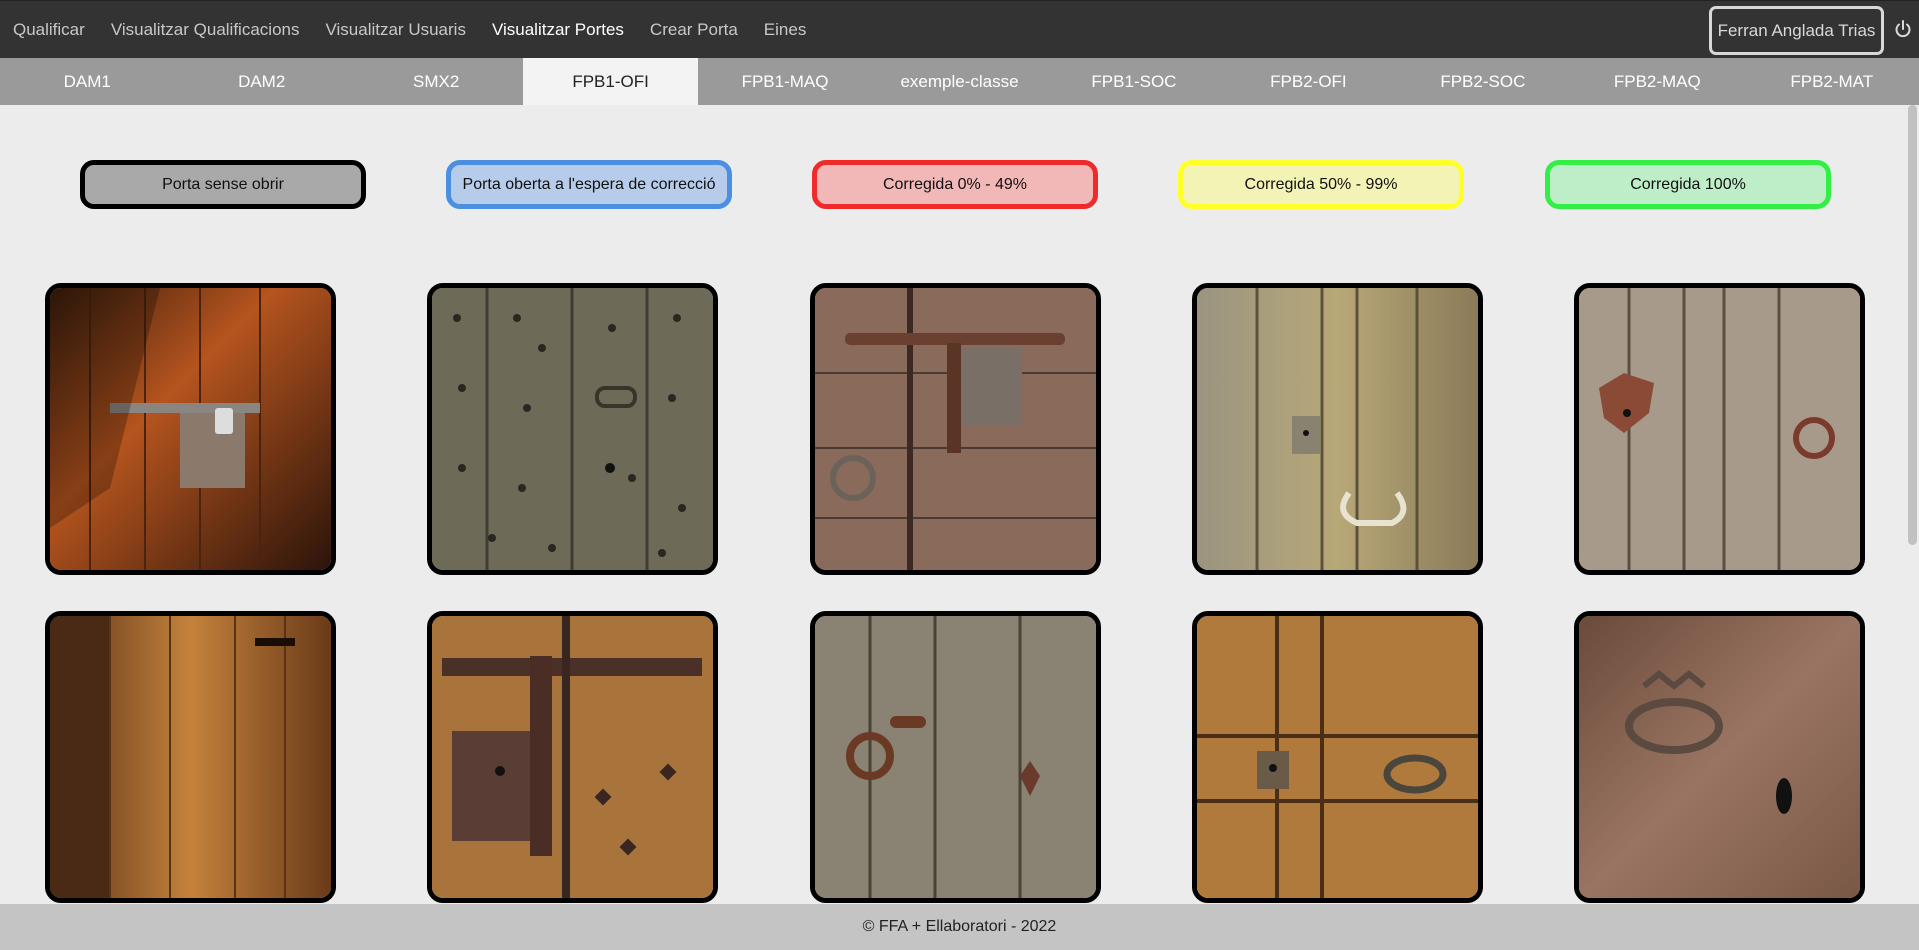 This screenshot has height=950, width=1919. I want to click on tab-fpb2-soc: FPB2-SOC, so click(1483, 81).